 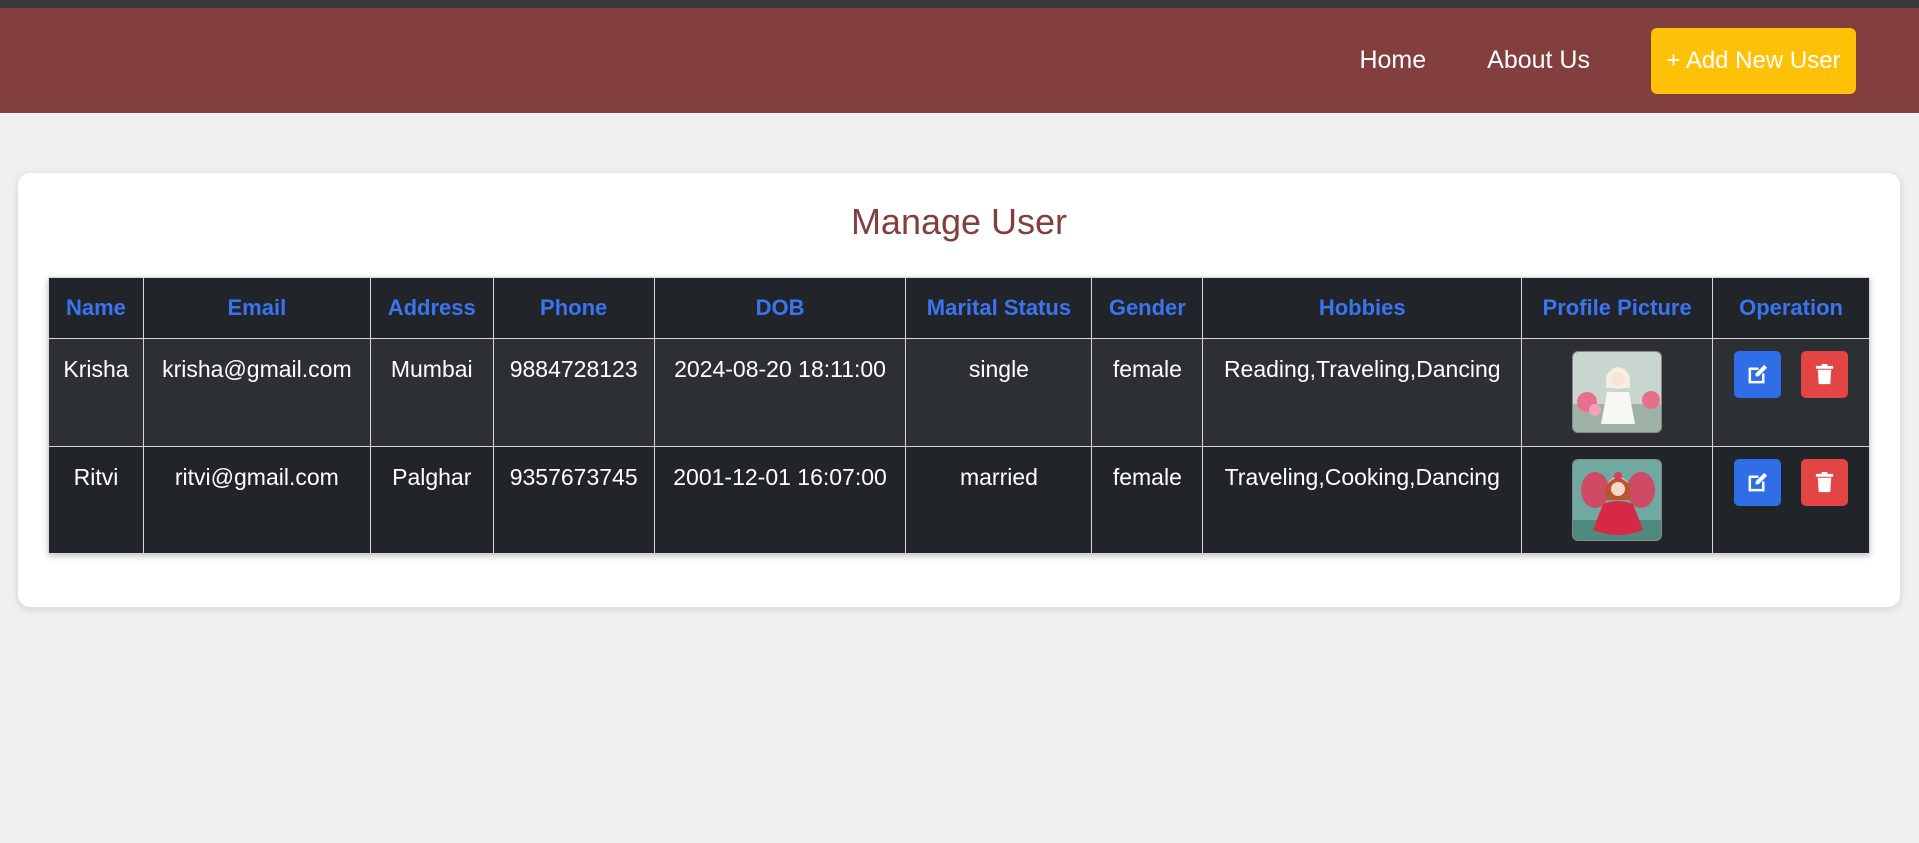 I want to click on cell-name: Krisha, so click(x=96, y=392).